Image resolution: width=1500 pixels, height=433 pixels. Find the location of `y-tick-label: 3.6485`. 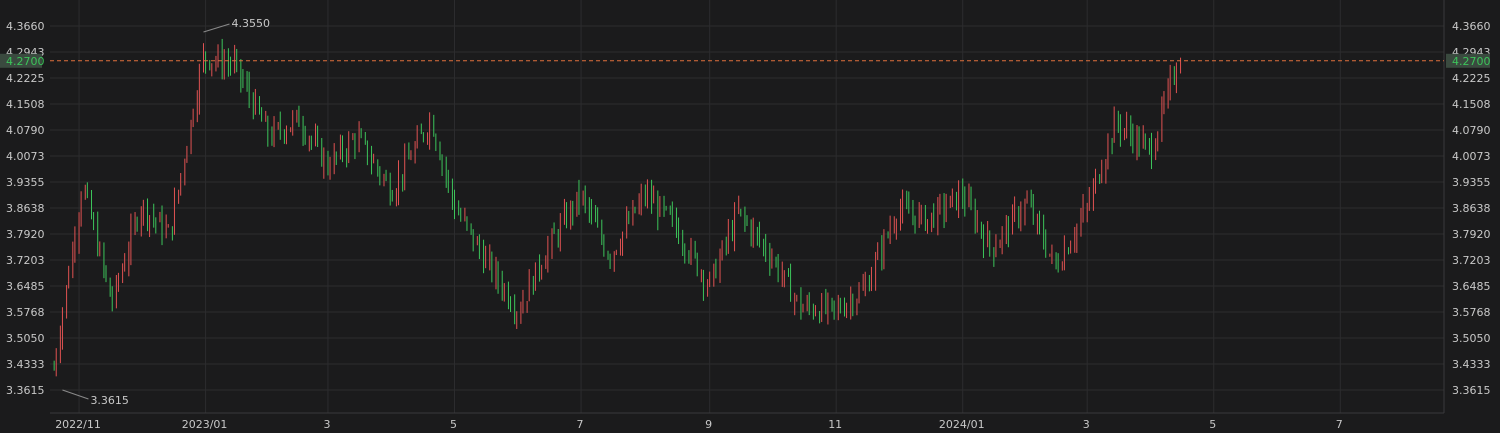

y-tick-label: 3.6485 is located at coordinates (25, 286).